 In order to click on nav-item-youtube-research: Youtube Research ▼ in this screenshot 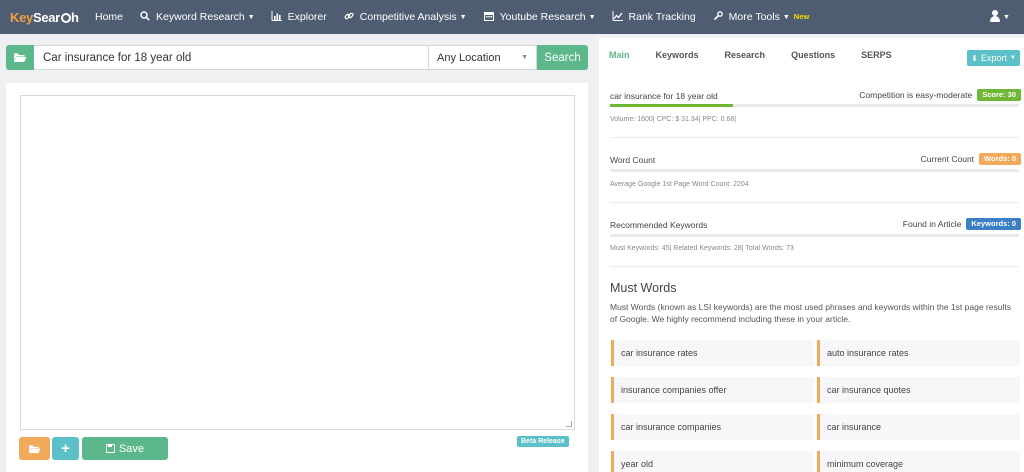, I will do `click(539, 17)`.